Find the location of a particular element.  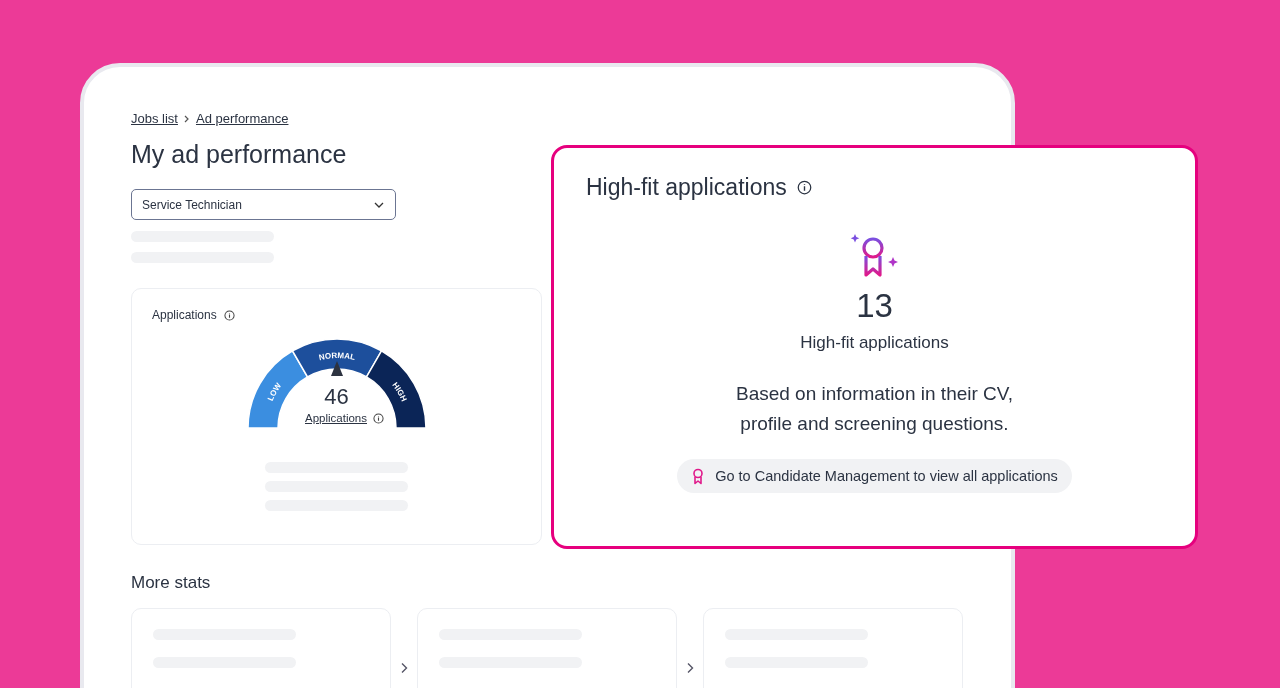

applications-link: Applications is located at coordinates (336, 418).